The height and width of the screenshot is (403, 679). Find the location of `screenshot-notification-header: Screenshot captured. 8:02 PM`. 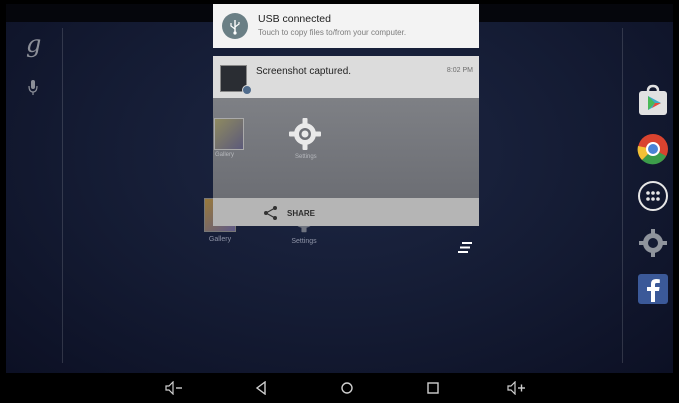

screenshot-notification-header: Screenshot captured. 8:02 PM is located at coordinates (346, 77).